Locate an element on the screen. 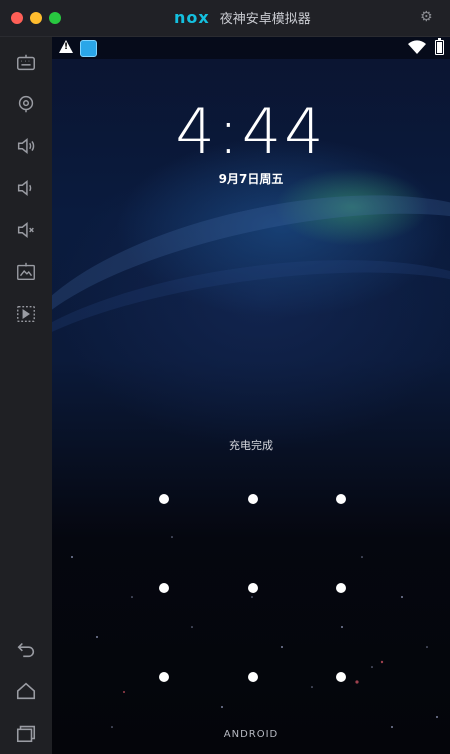 Image resolution: width=450 pixels, height=754 pixels. location-button is located at coordinates (26, 104).